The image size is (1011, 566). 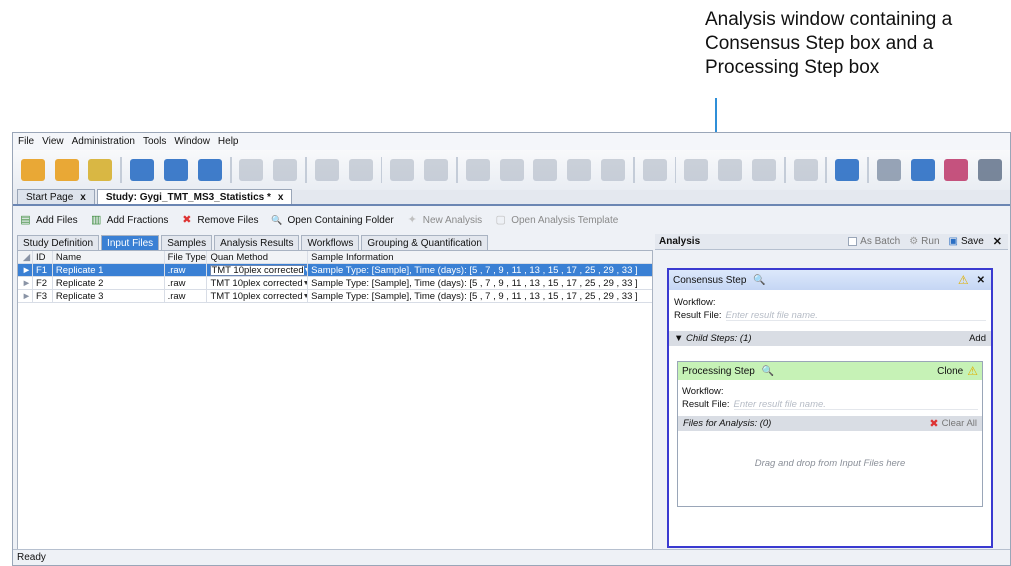 What do you see at coordinates (187, 242) in the screenshot?
I see `tab-samples: Samples` at bounding box center [187, 242].